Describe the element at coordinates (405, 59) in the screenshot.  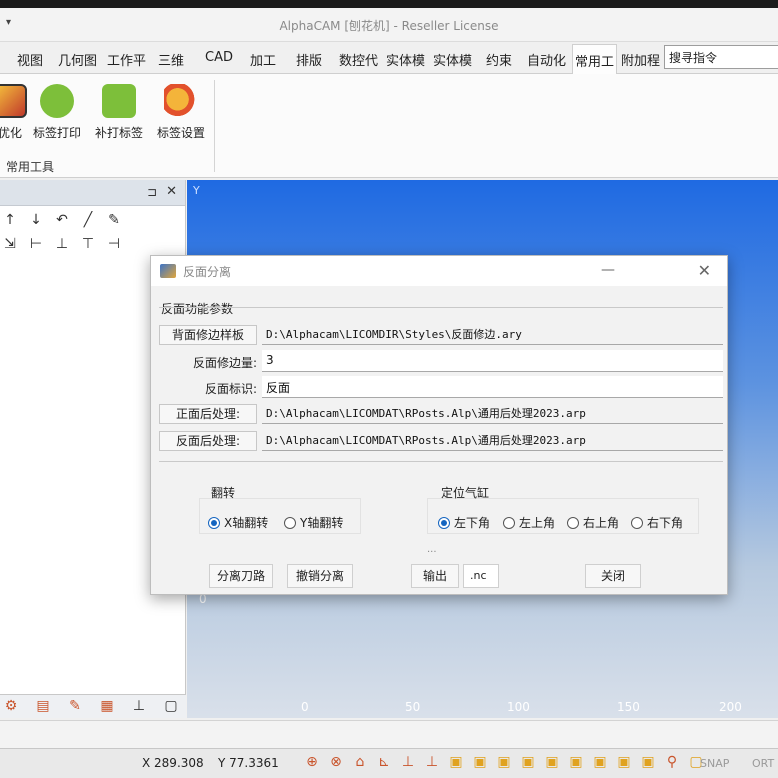
I see `tab-solid-model-1: 实体模` at that location.